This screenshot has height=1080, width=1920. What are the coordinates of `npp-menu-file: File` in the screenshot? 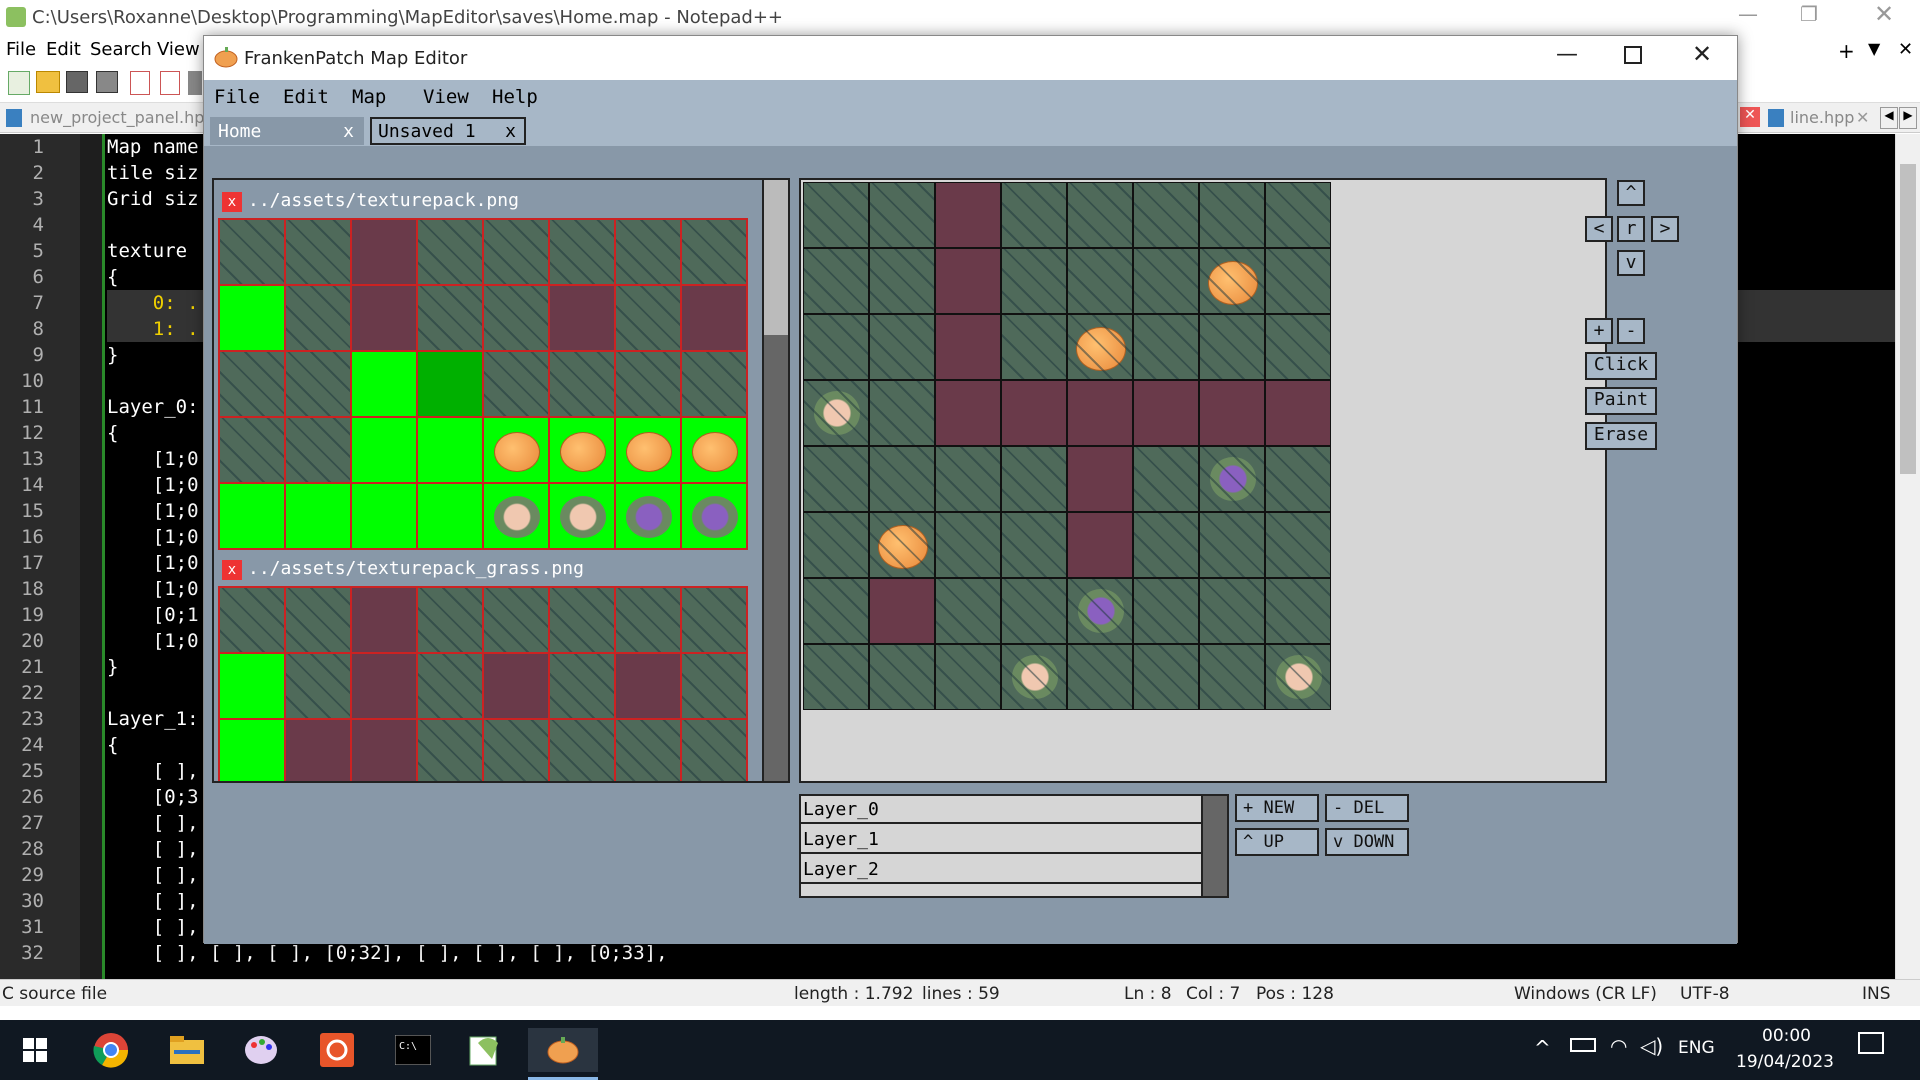 It's located at (21, 49).